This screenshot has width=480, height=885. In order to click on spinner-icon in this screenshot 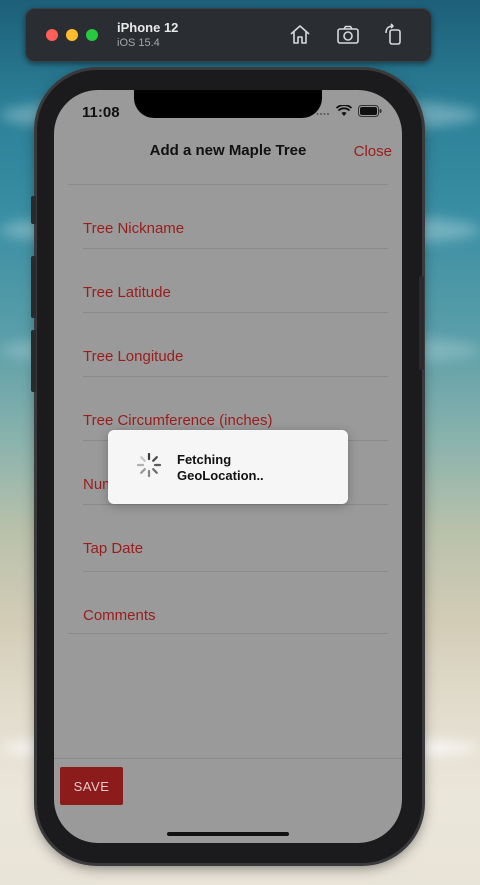, I will do `click(149, 465)`.